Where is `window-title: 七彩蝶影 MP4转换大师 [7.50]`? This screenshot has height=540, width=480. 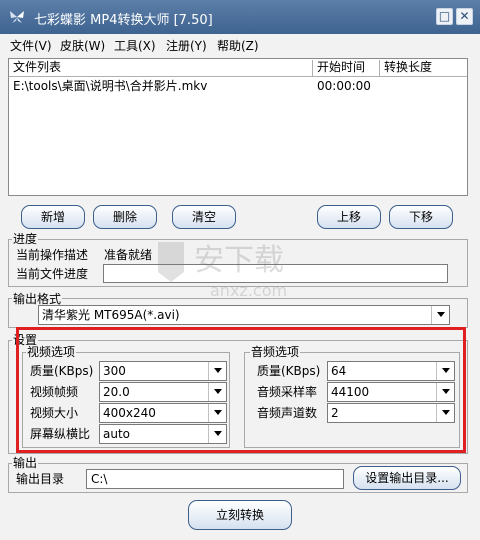
window-title: 七彩蝶影 MP4转换大师 [7.50] is located at coordinates (123, 20).